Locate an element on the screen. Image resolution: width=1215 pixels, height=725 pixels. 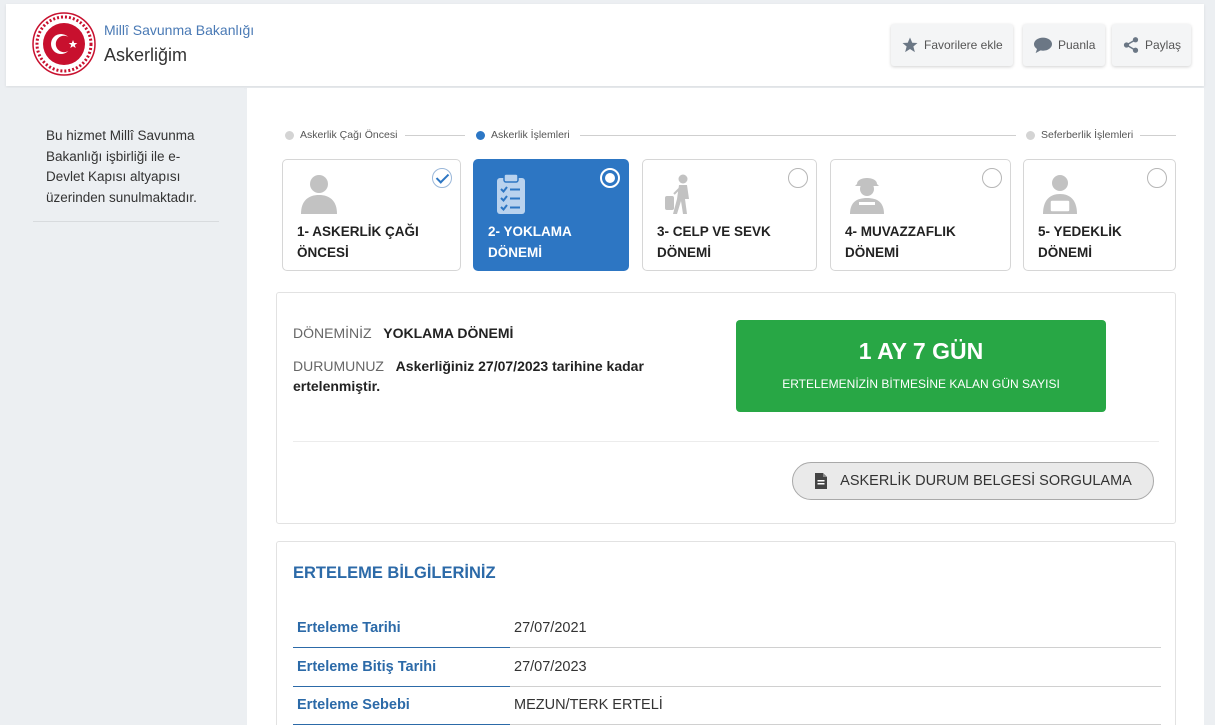
deferral-title: ERTELEME BİLGİLERİNİZ is located at coordinates (394, 573).